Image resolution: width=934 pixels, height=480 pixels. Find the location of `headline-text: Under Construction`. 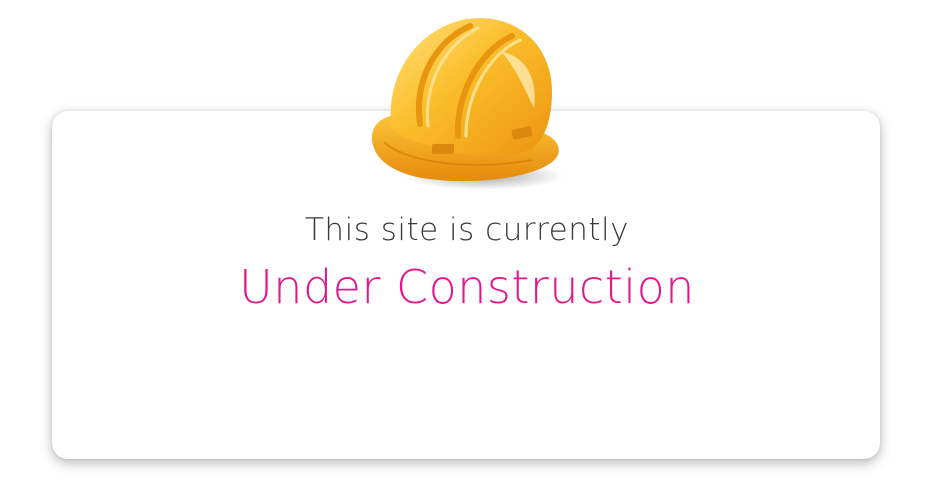

headline-text: Under Construction is located at coordinates (467, 287).